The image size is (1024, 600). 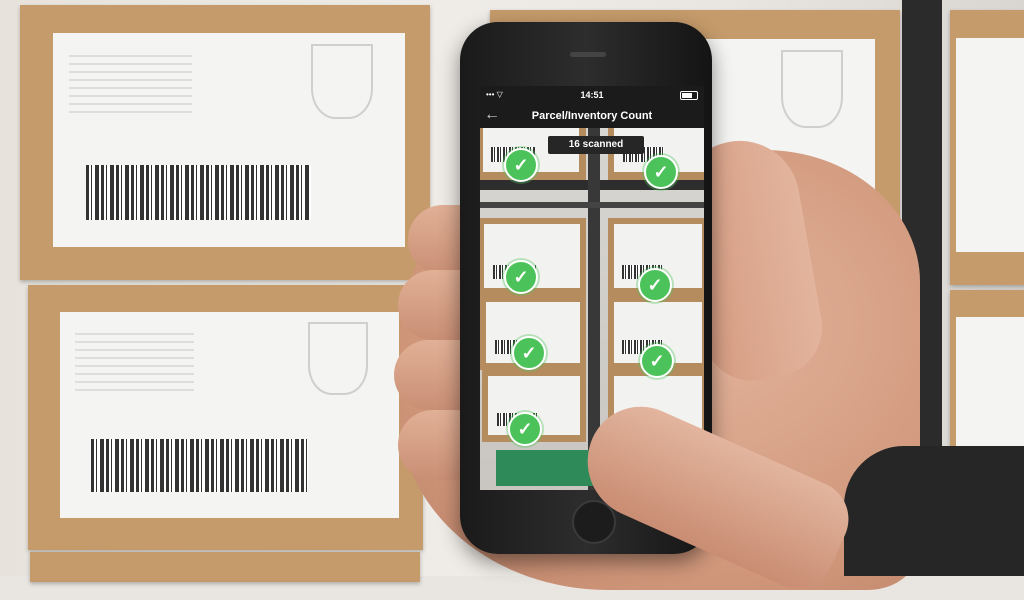 I want to click on status-bar: ••• ▽ 14:51, so click(x=592, y=95).